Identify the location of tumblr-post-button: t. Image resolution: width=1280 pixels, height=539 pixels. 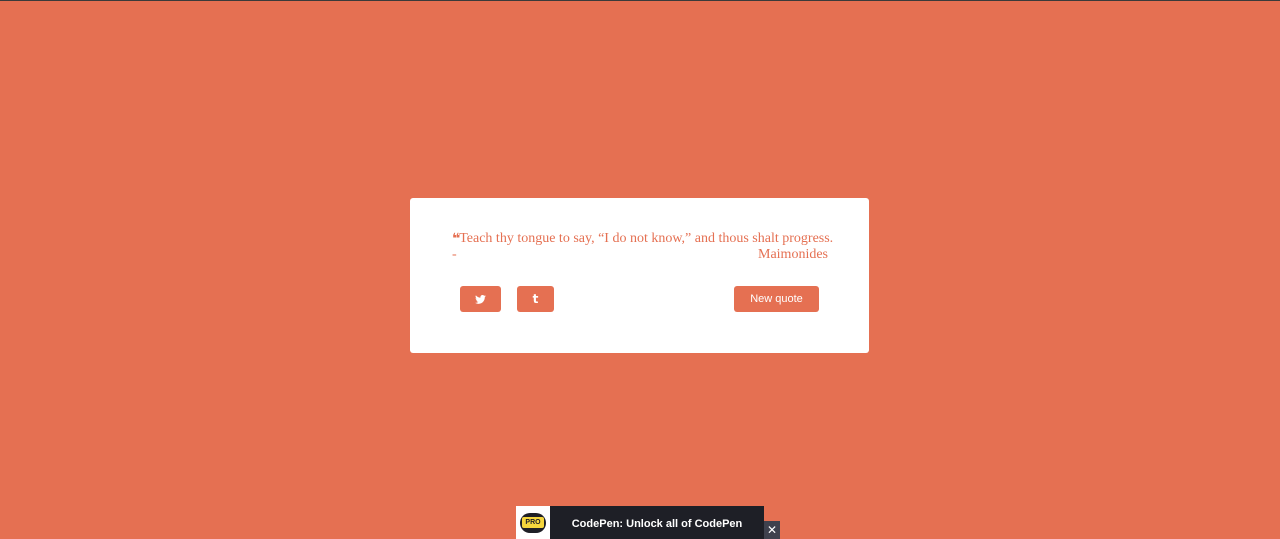
(535, 299).